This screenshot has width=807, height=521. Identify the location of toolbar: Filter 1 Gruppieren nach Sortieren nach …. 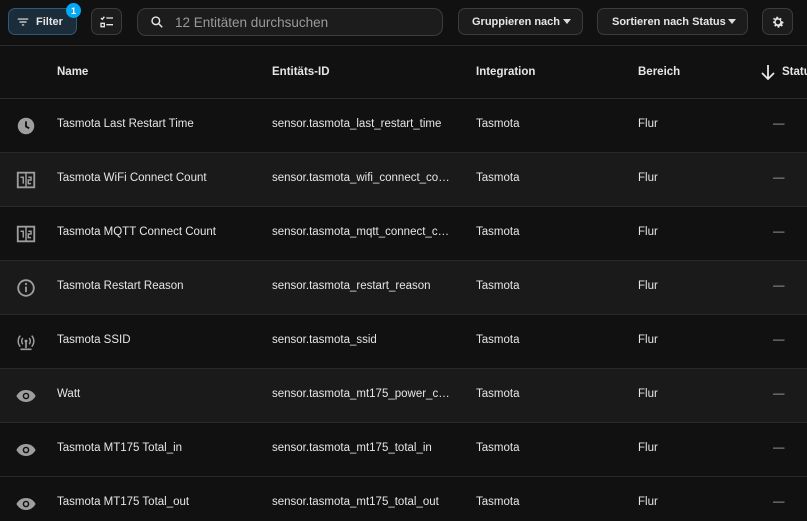
(403, 23).